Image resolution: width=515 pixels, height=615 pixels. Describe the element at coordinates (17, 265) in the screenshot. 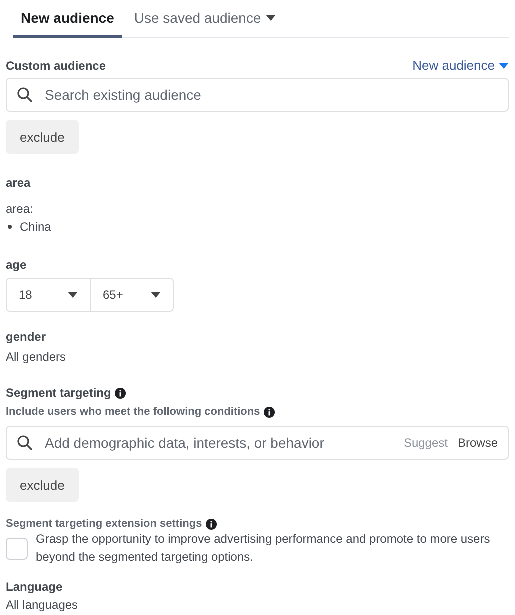

I see `section-title: age` at that location.